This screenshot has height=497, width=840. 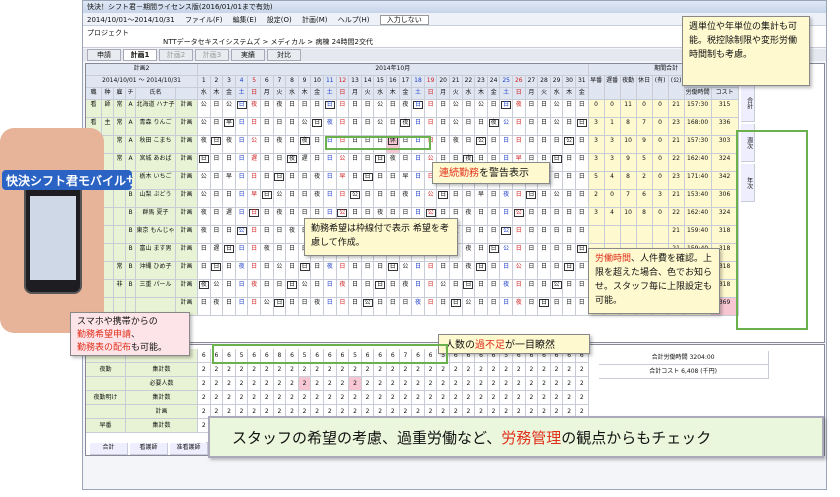 What do you see at coordinates (229, 127) in the screenshot?
I see `shift-cell: 早` at bounding box center [229, 127].